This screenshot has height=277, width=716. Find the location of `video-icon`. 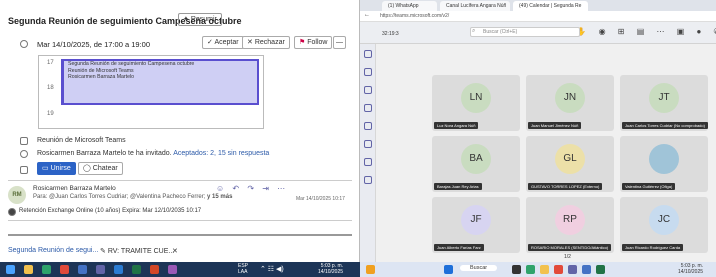

video-icon is located at coordinates (24, 170).